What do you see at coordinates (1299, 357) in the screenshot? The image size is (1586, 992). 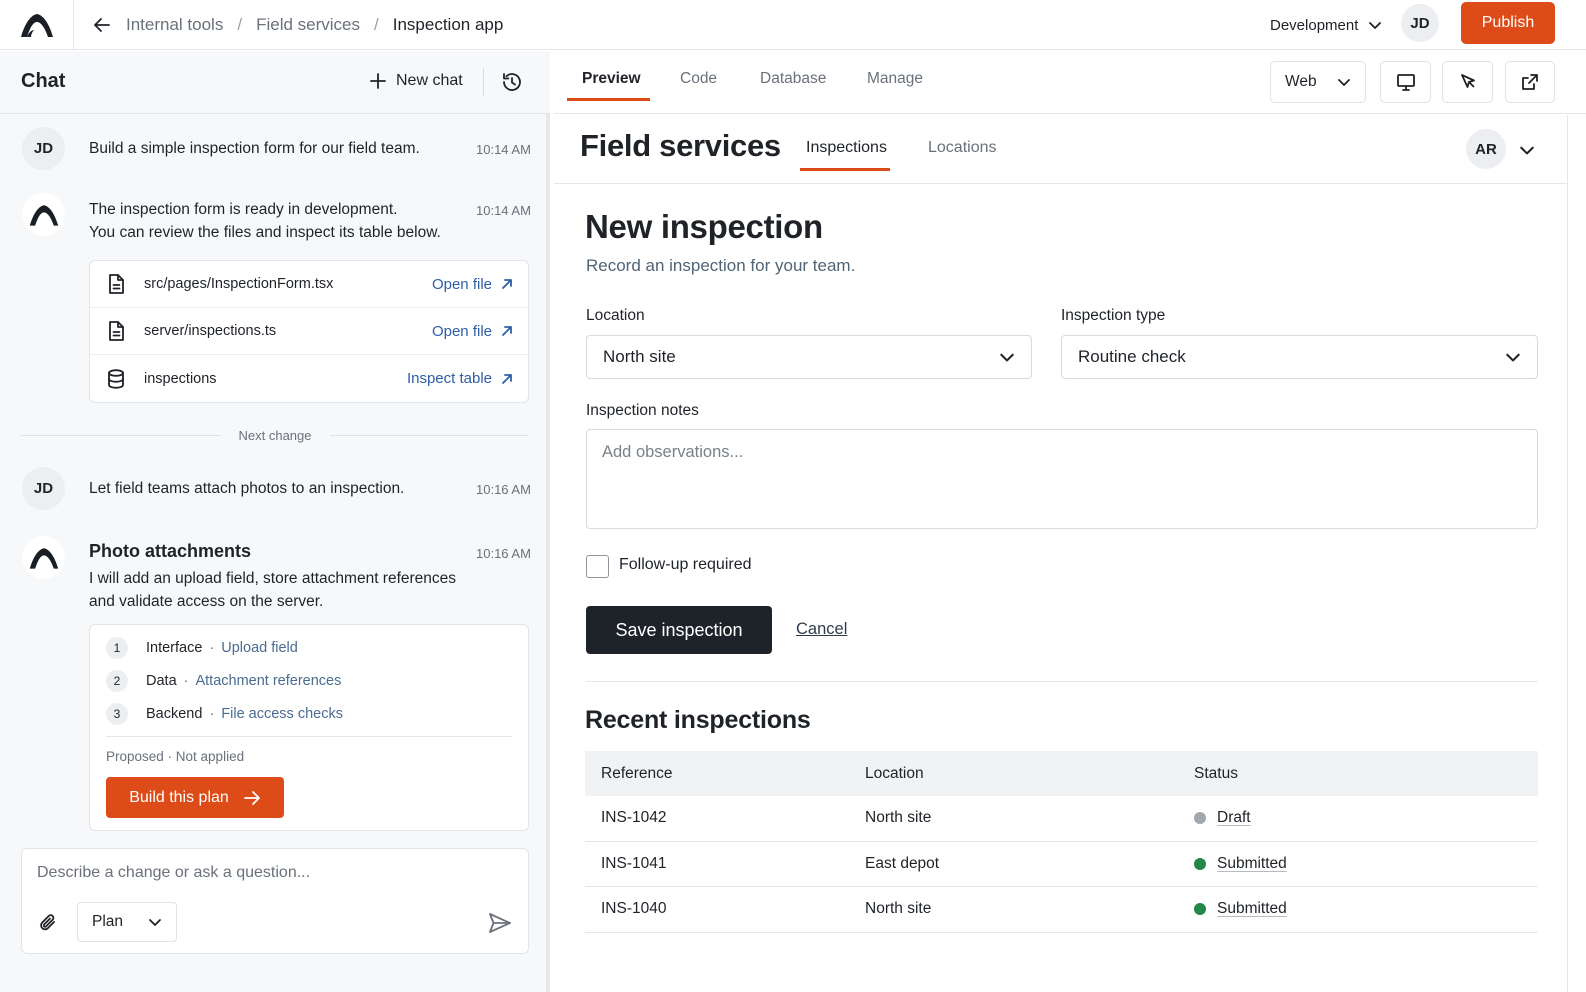 I see `inspection-type-select: Routine check` at bounding box center [1299, 357].